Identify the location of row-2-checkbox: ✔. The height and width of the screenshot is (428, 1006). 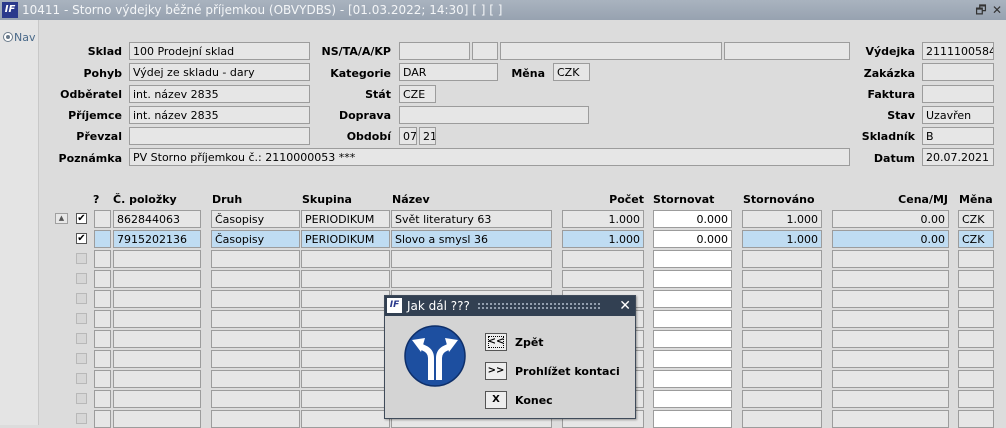
(81, 238).